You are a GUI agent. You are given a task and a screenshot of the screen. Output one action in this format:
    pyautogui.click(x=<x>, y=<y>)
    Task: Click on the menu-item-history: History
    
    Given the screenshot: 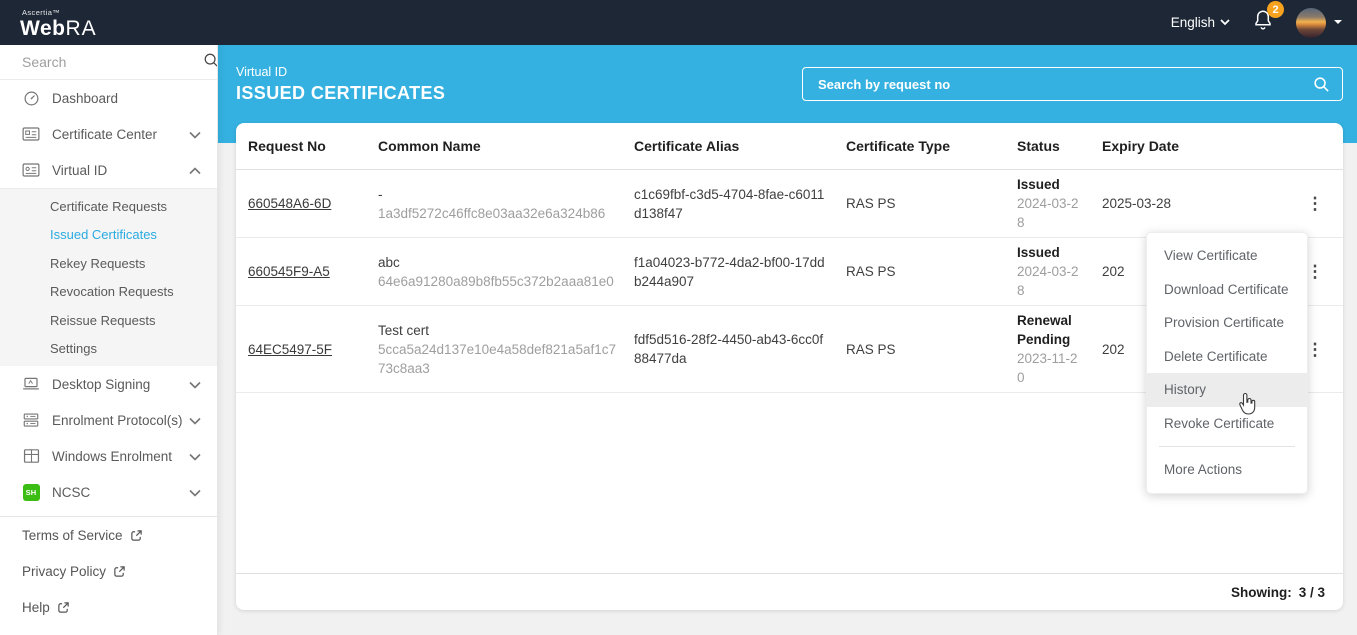 What is the action you would take?
    pyautogui.click(x=1227, y=390)
    